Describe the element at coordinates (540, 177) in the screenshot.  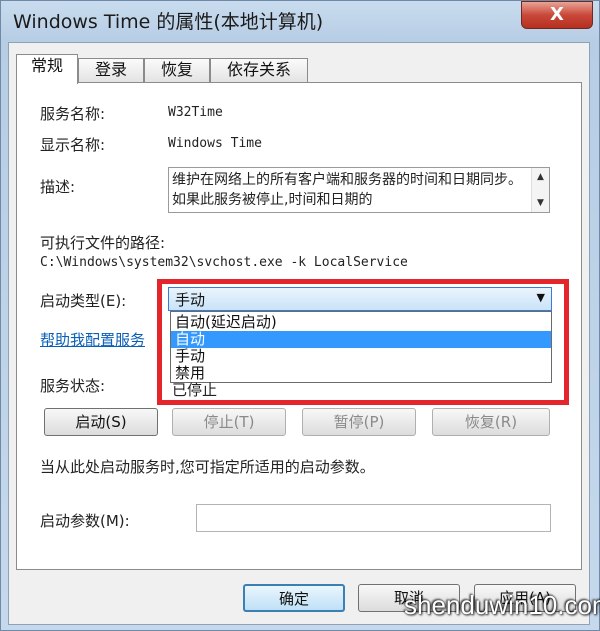
I see `scroll-up-icon: ▲` at that location.